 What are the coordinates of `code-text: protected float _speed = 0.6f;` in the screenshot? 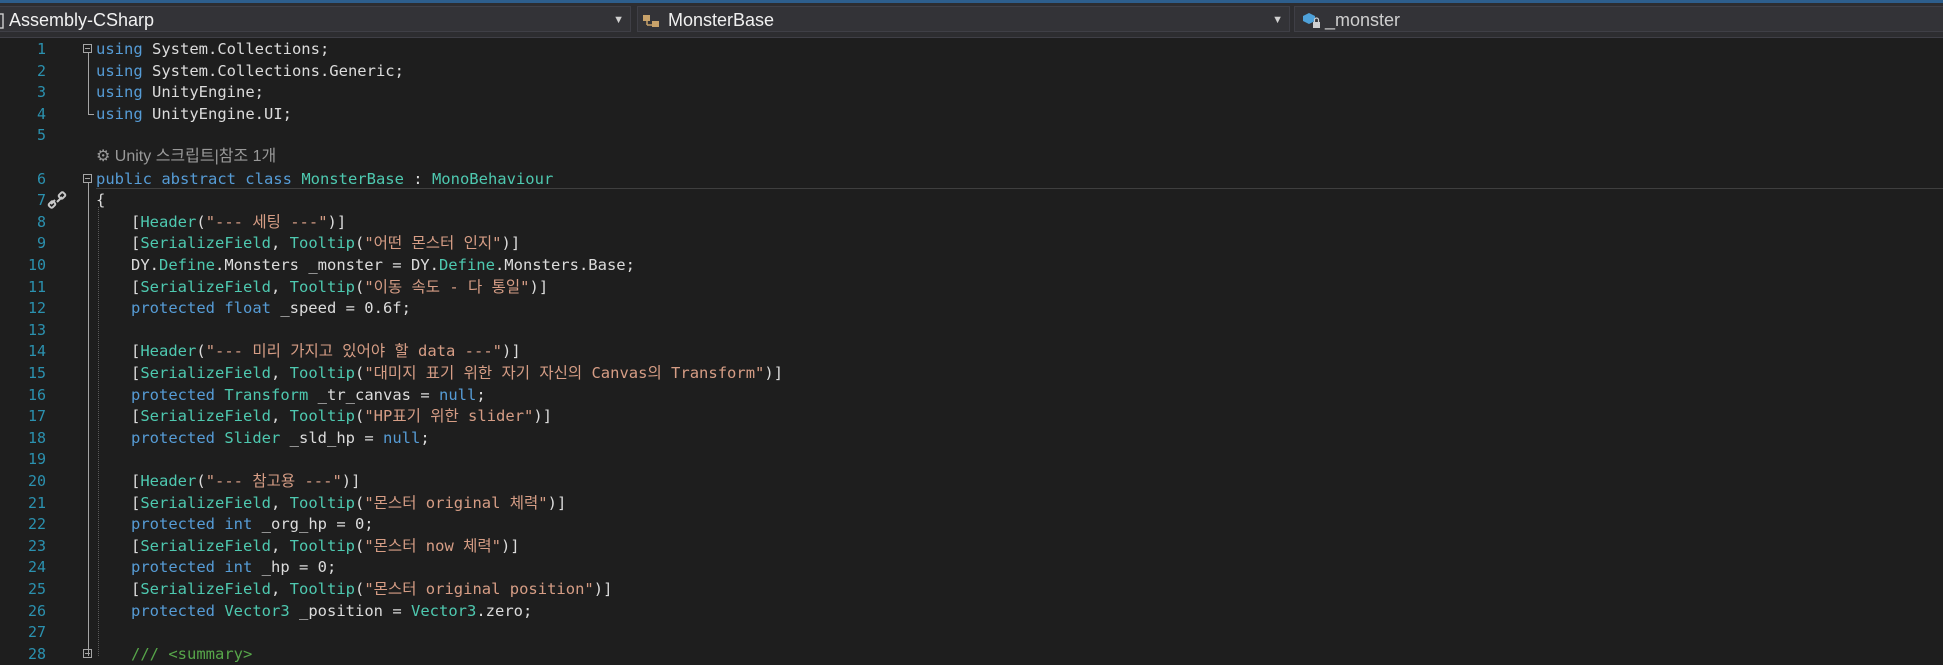 It's located at (271, 308).